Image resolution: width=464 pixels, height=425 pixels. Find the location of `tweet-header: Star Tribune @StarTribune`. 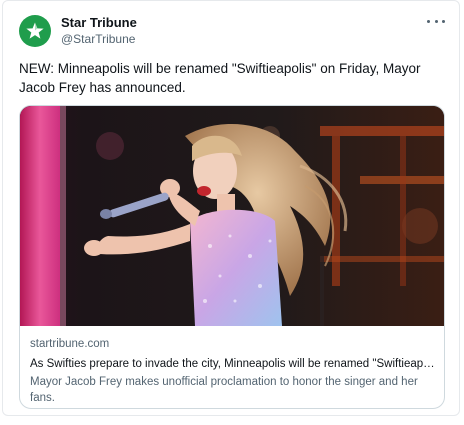

tweet-header: Star Tribune @StarTribune is located at coordinates (78, 31).